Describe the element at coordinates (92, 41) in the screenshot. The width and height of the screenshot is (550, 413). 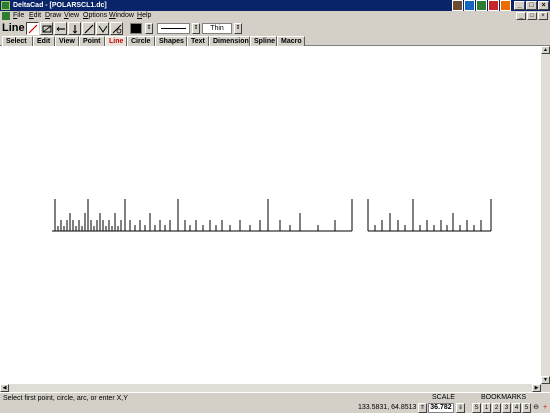
I see `tab-point: Point` at that location.